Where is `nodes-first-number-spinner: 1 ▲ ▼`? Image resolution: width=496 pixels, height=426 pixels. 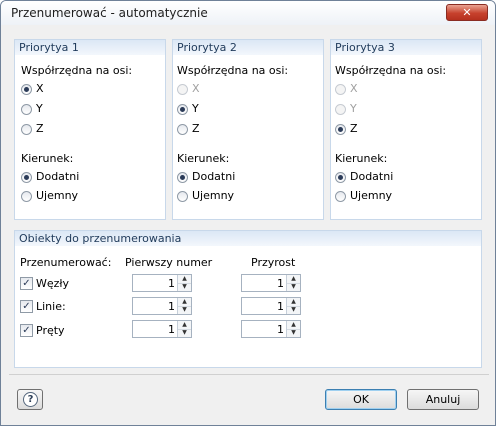 nodes-first-number-spinner: 1 ▲ ▼ is located at coordinates (162, 283).